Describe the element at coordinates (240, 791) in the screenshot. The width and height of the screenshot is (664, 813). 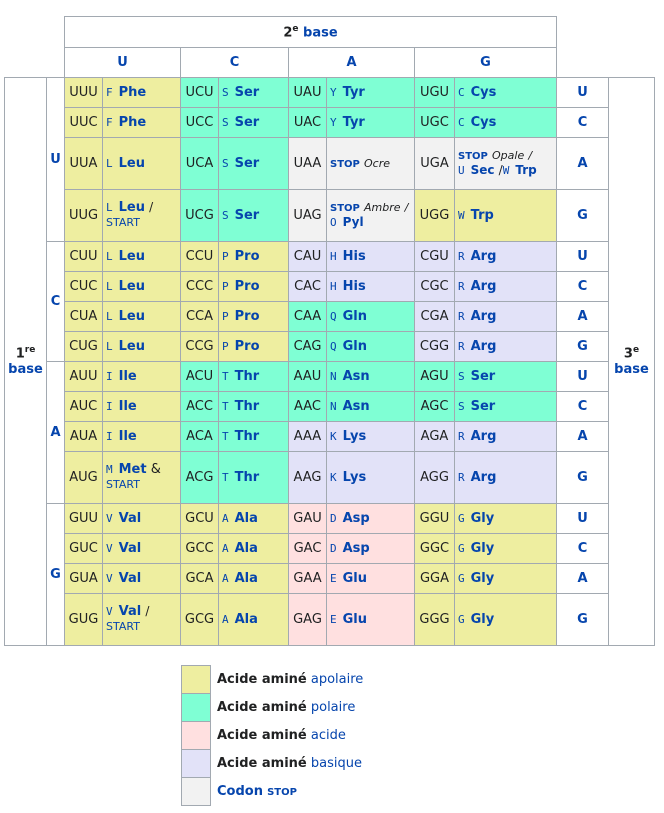
I see `legend-link-codon: Codon` at that location.